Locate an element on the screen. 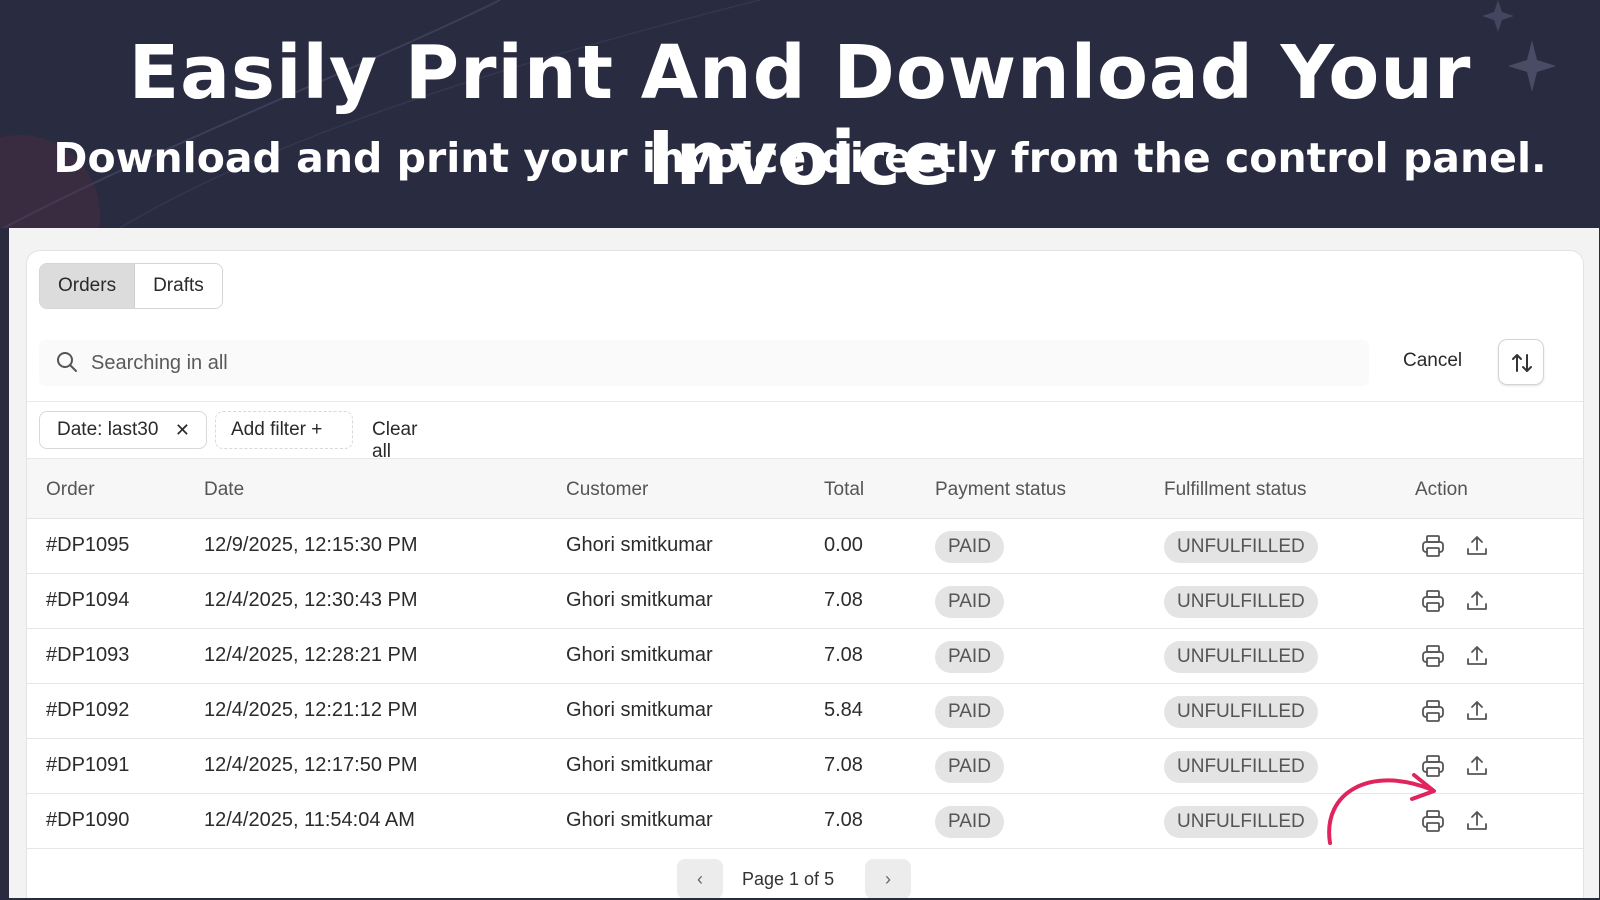  order-total: 5.84 is located at coordinates (843, 710).